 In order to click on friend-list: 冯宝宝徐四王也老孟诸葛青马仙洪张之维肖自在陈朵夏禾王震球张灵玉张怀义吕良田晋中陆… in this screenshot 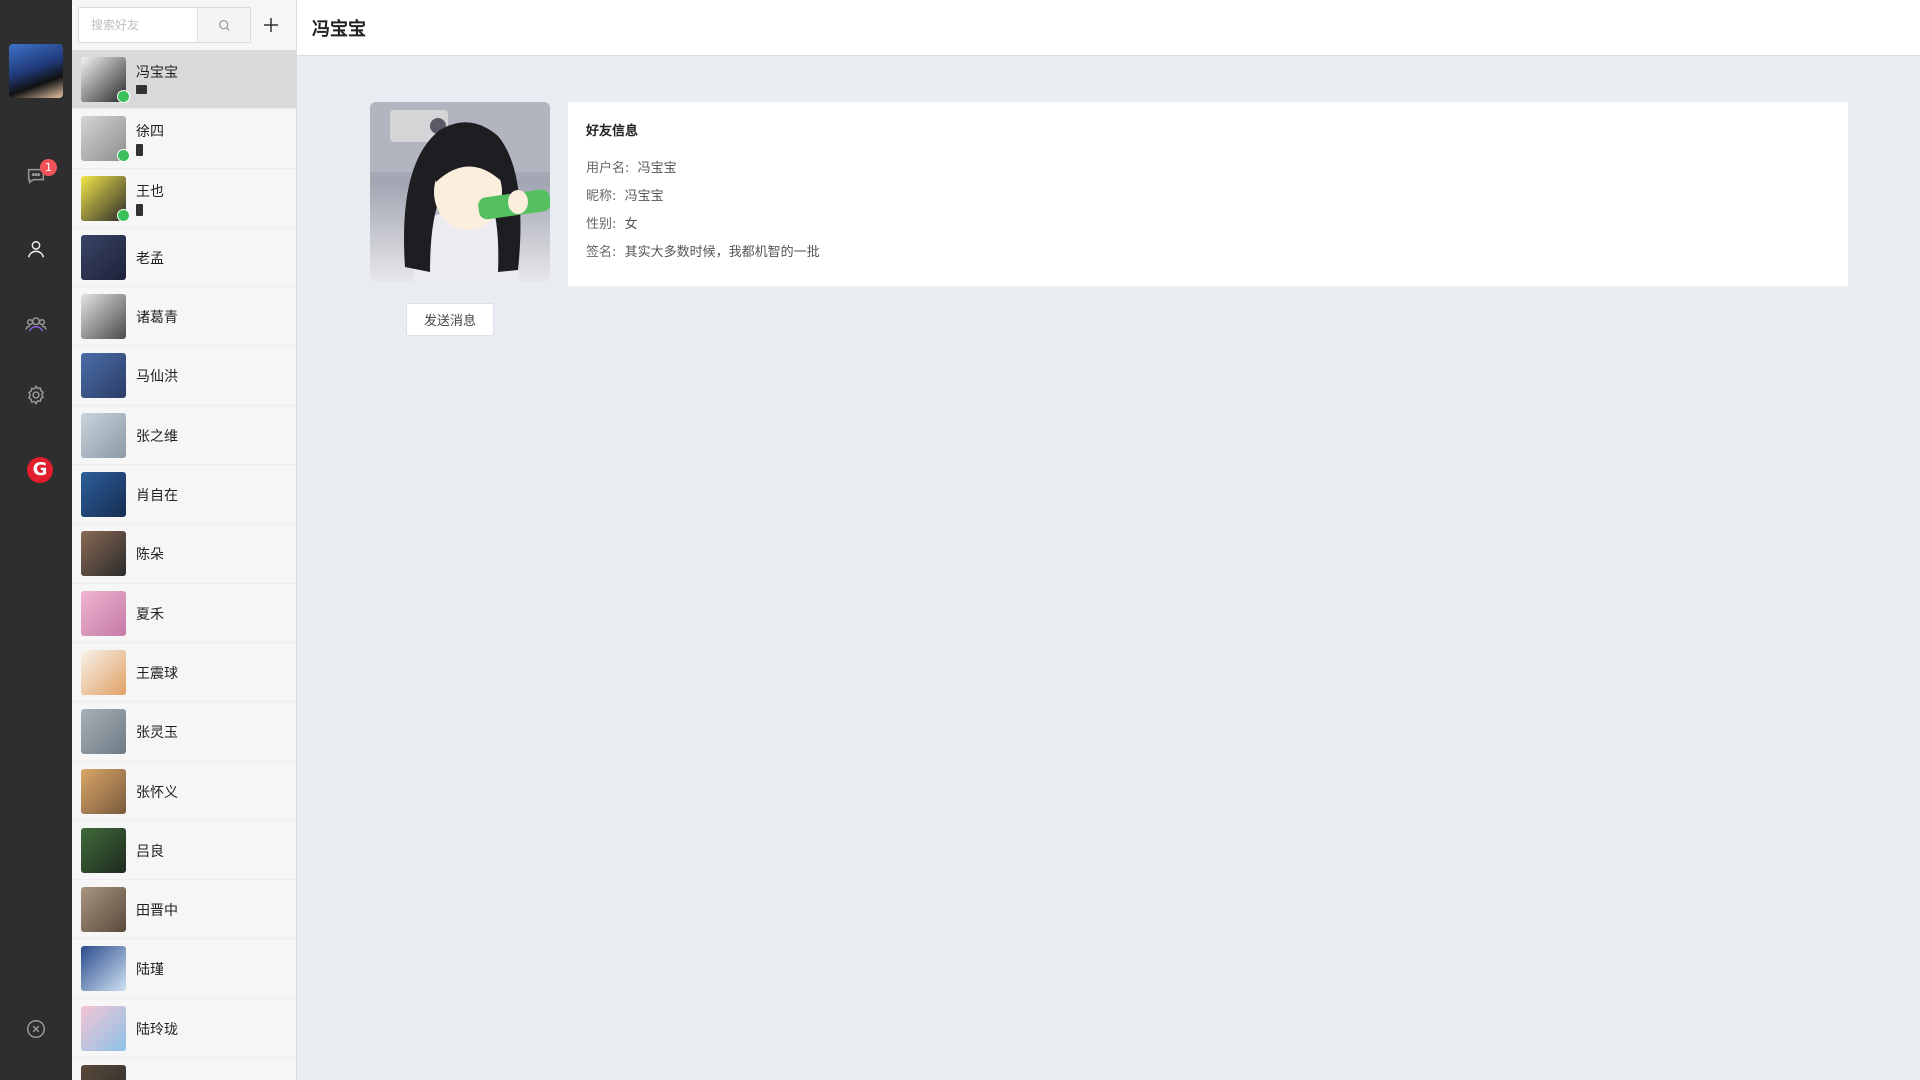, I will do `click(184, 565)`.